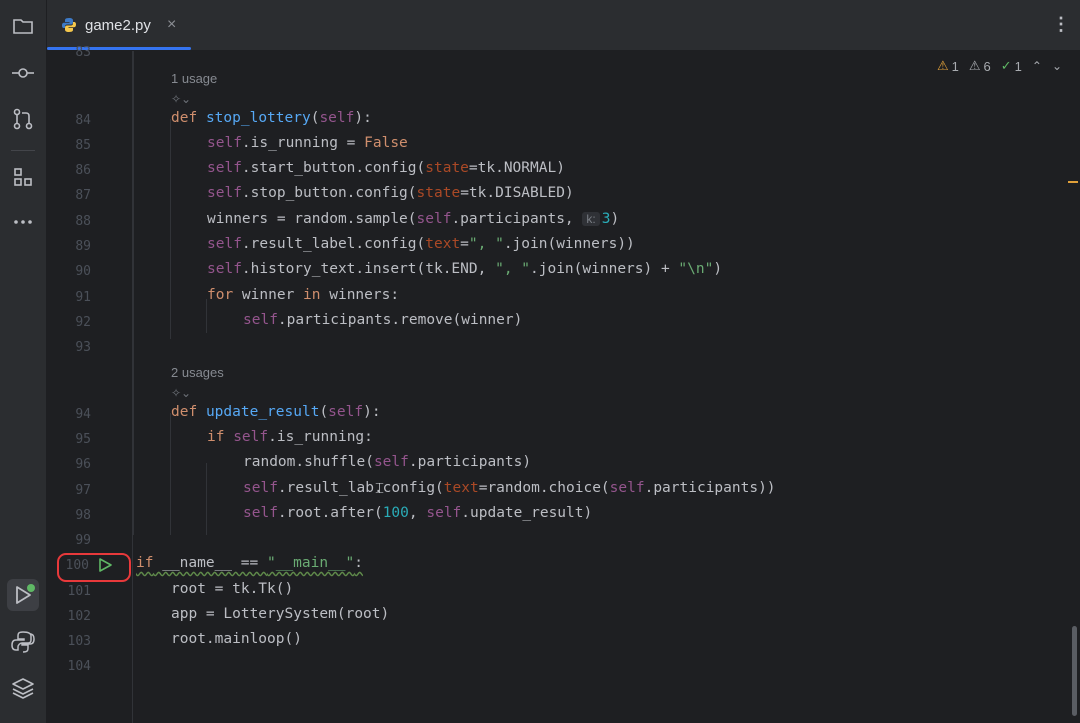  I want to click on run-icon, so click(23, 595).